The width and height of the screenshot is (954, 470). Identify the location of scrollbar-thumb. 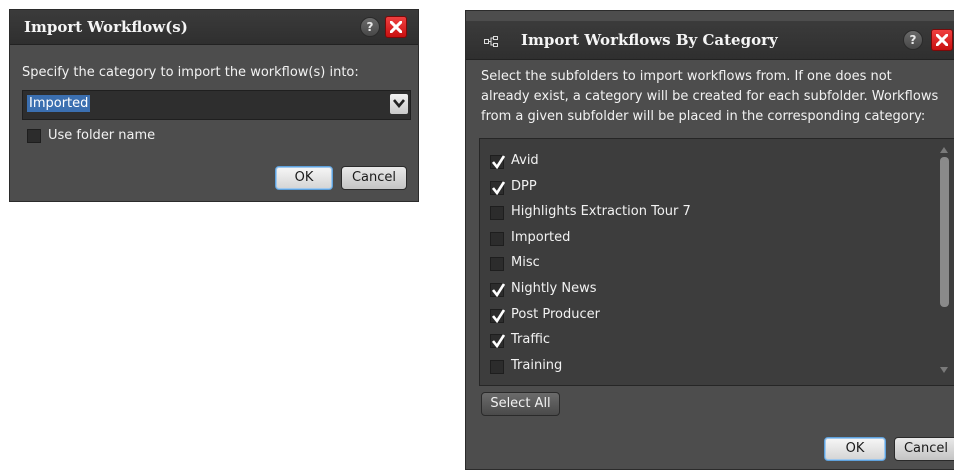
(944, 232).